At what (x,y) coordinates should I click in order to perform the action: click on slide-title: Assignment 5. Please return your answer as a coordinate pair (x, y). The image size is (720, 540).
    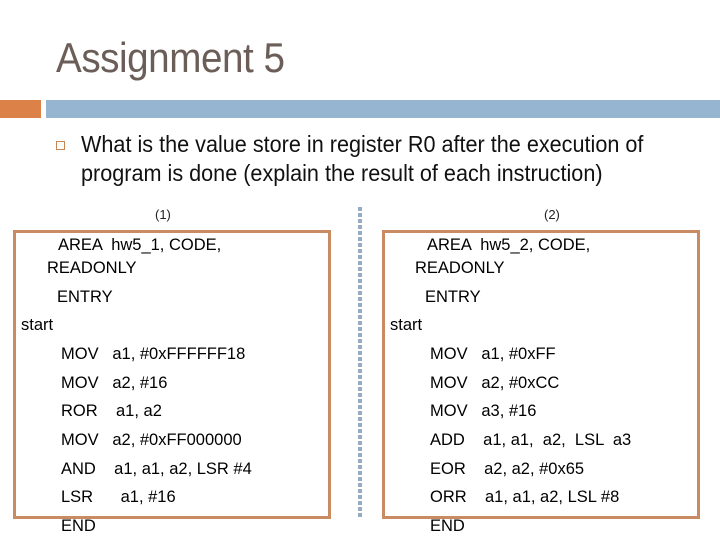
    Looking at the image, I should click on (170, 57).